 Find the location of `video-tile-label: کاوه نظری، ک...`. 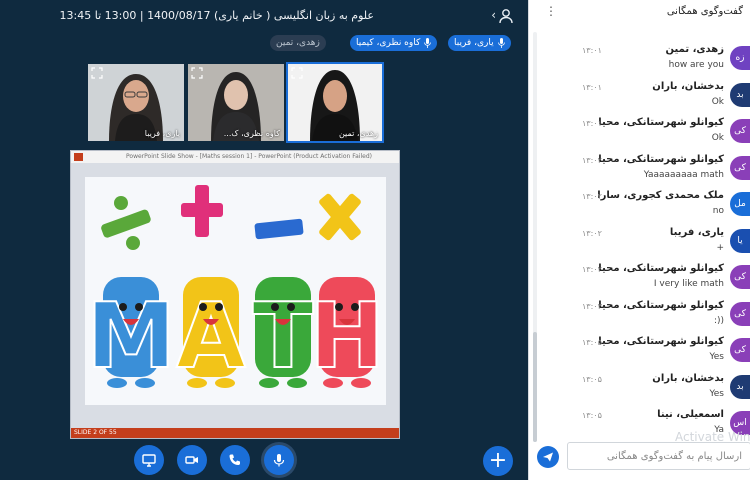

video-tile-label: کاوه نظری، ک... is located at coordinates (251, 133).